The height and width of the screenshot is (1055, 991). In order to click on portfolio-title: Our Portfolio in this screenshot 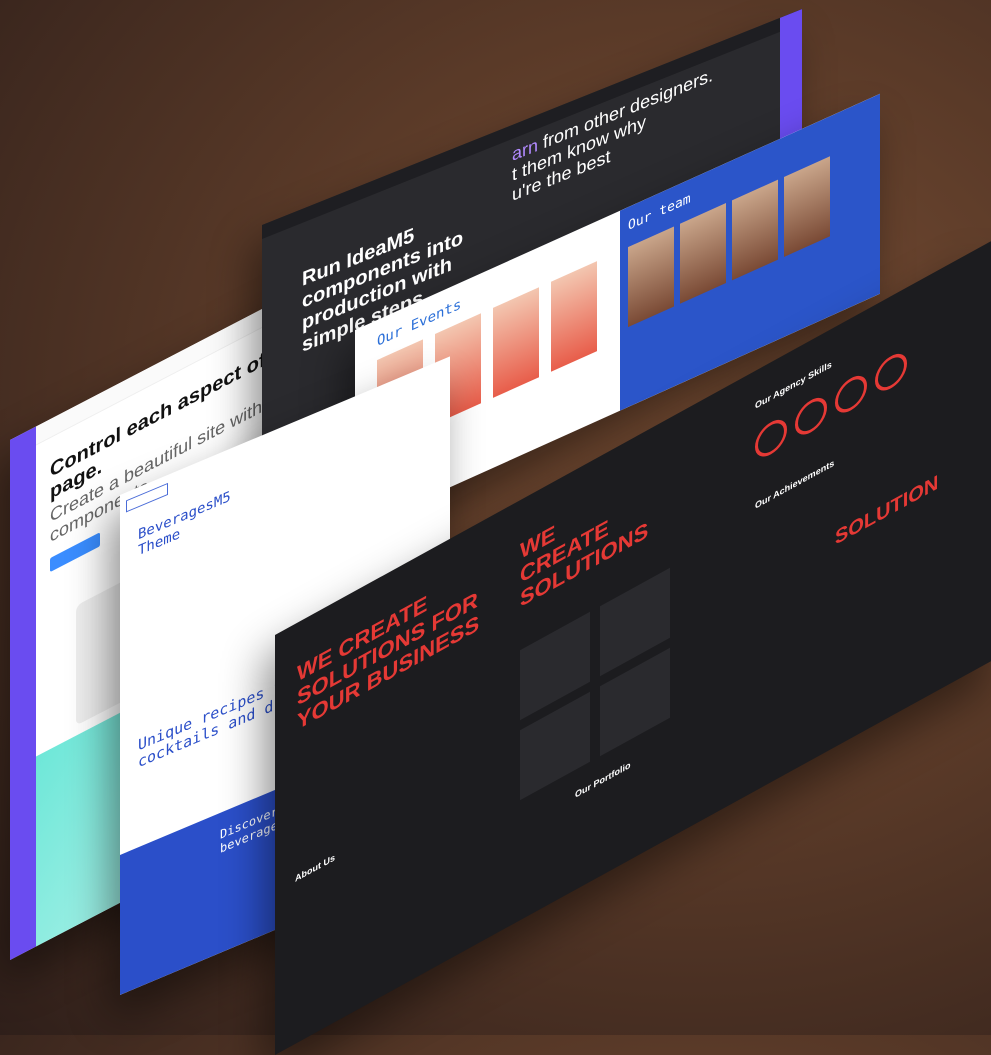, I will do `click(603, 779)`.